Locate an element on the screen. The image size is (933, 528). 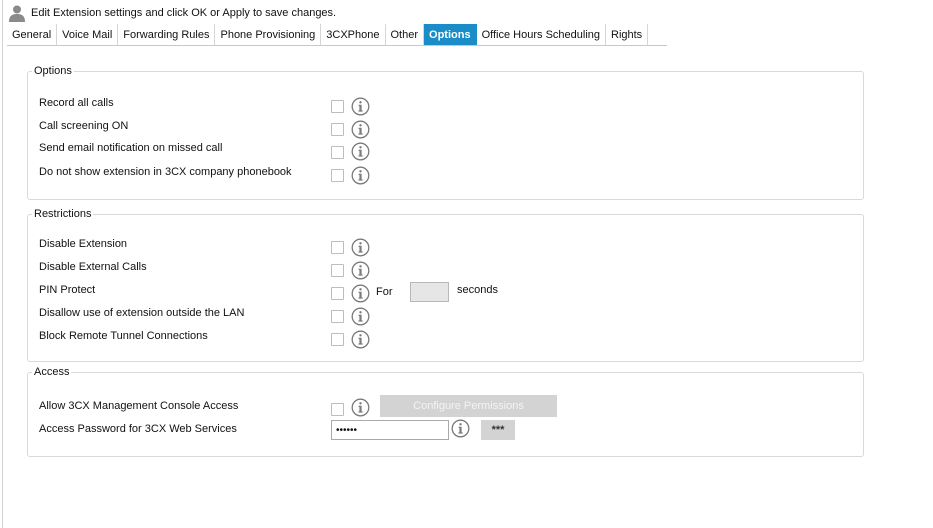
console-access-label: Allow 3CX Management Console Access is located at coordinates (139, 406).